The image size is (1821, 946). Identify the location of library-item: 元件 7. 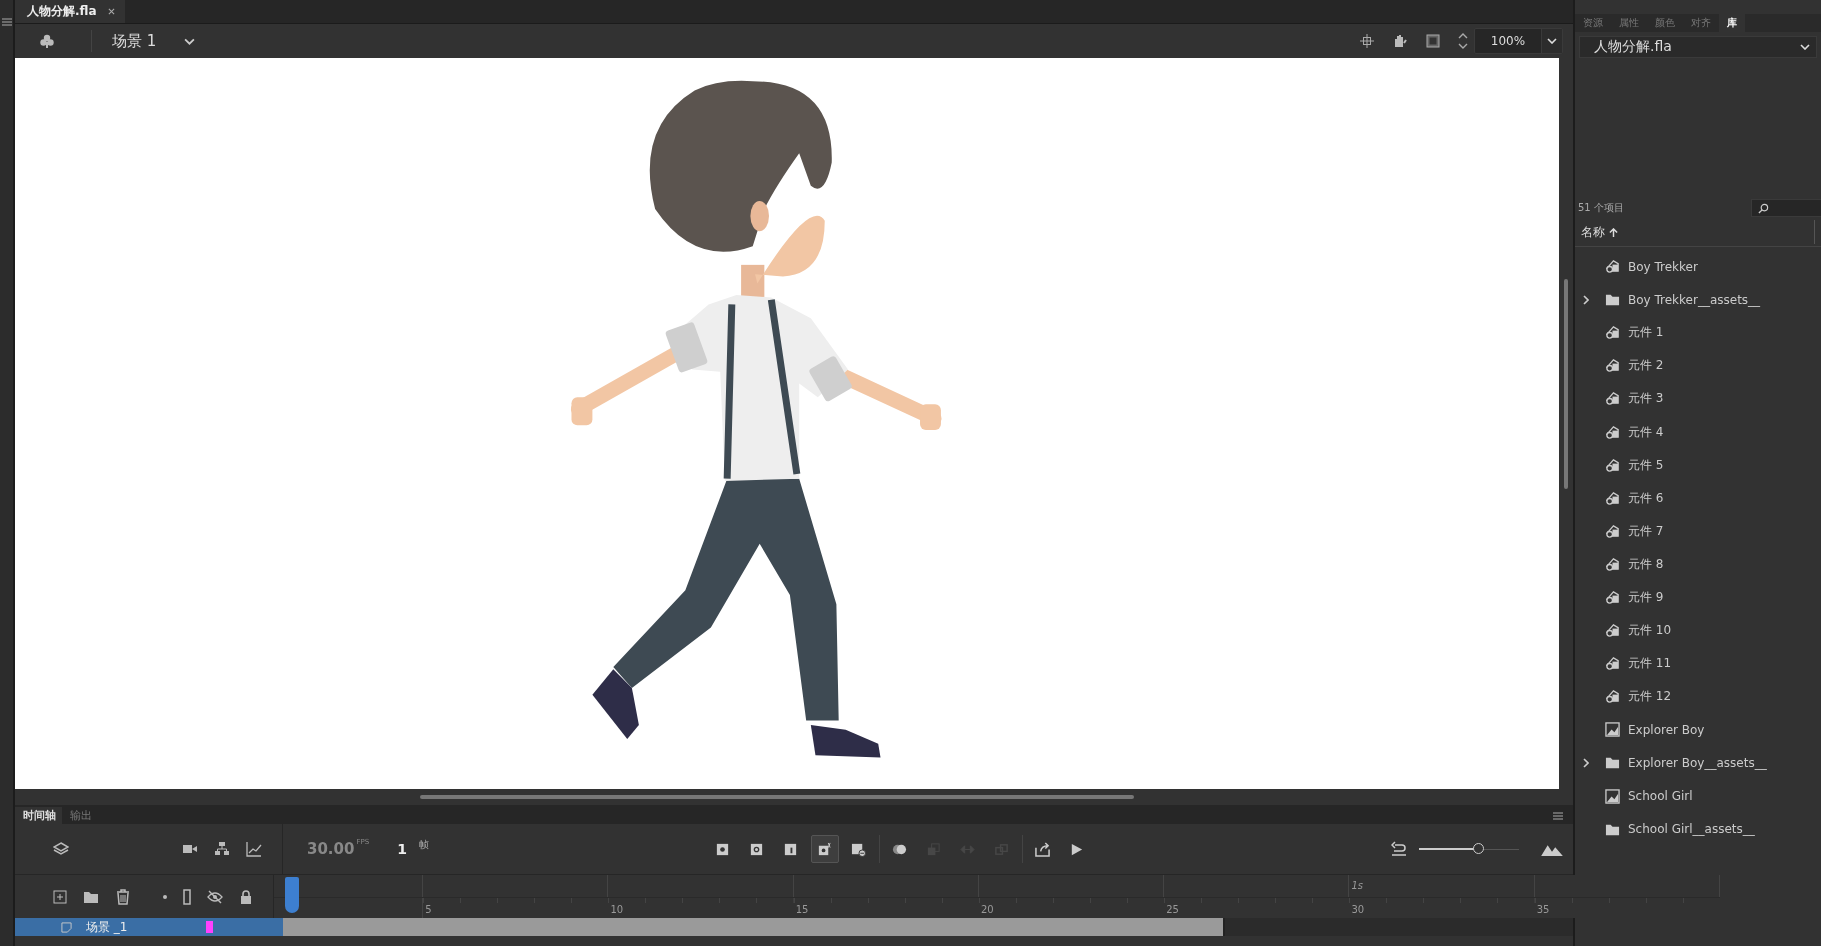
(1698, 531).